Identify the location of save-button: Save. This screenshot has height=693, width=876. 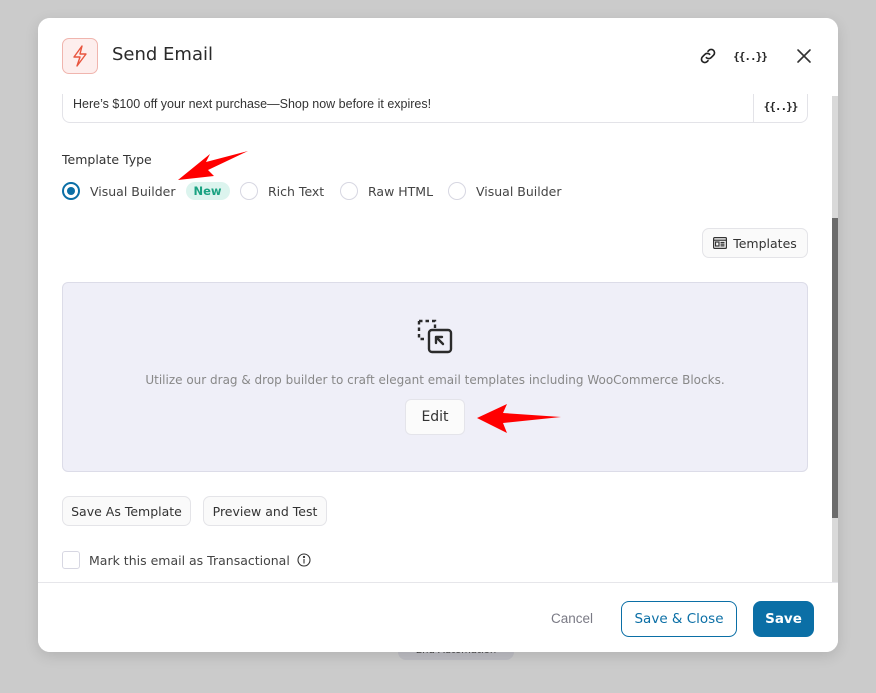
(783, 619).